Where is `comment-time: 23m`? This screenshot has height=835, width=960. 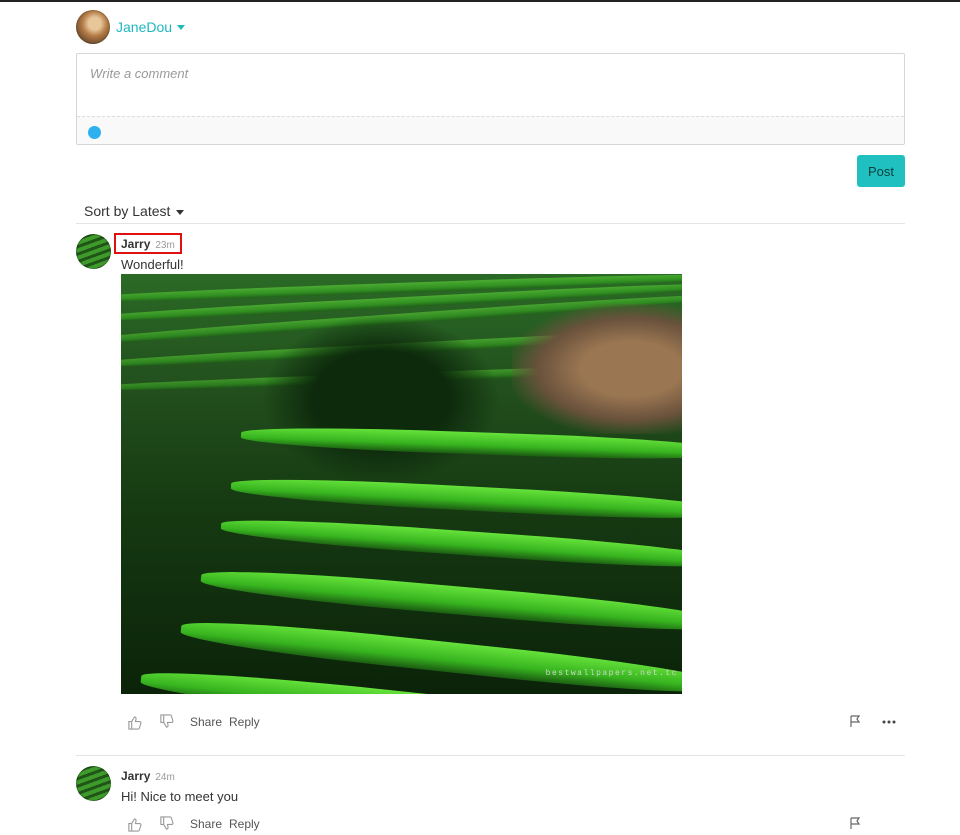 comment-time: 23m is located at coordinates (165, 245).